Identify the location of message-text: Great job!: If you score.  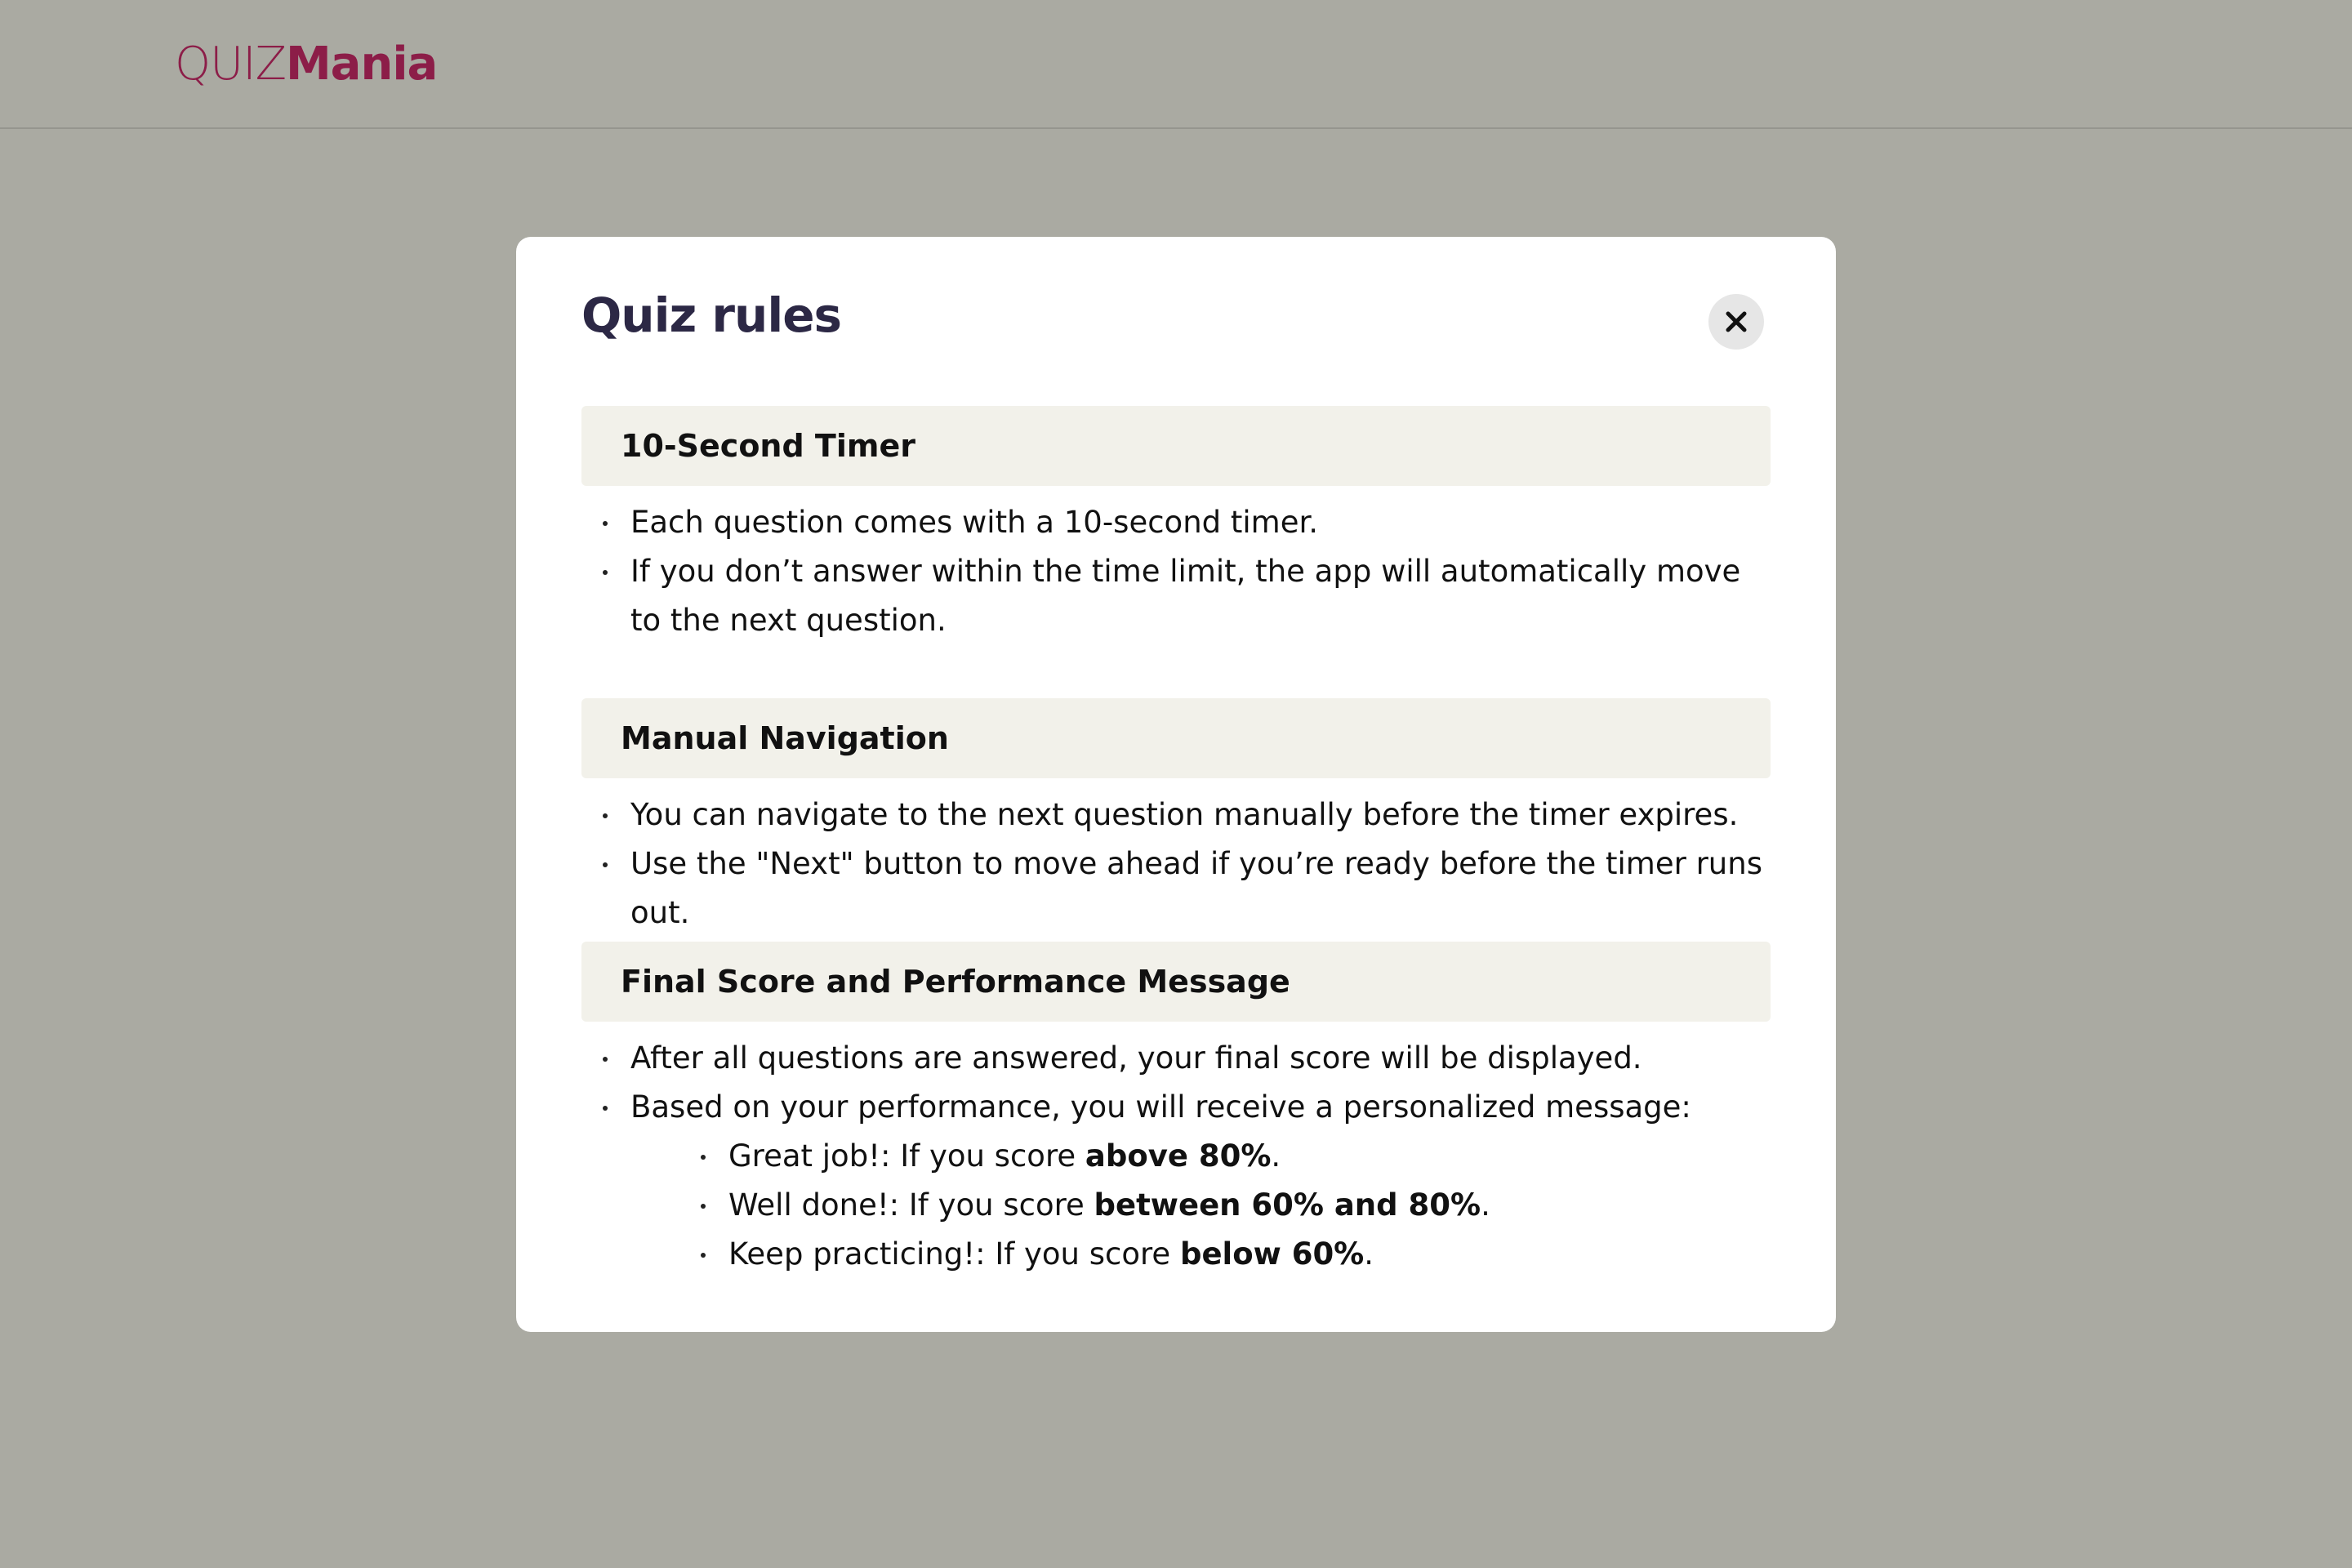
(906, 1156).